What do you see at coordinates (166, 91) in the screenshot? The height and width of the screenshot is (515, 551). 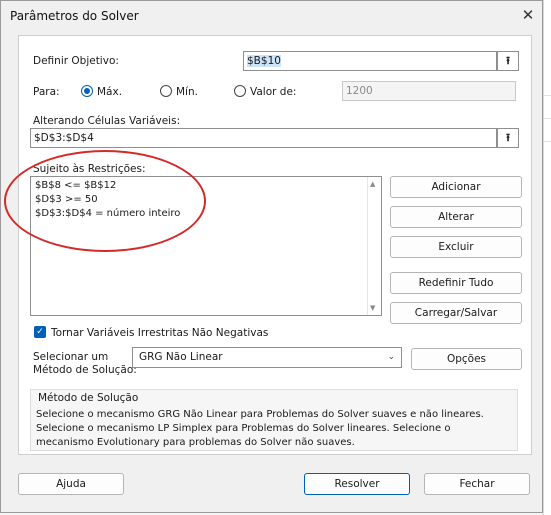 I see `min-radio` at bounding box center [166, 91].